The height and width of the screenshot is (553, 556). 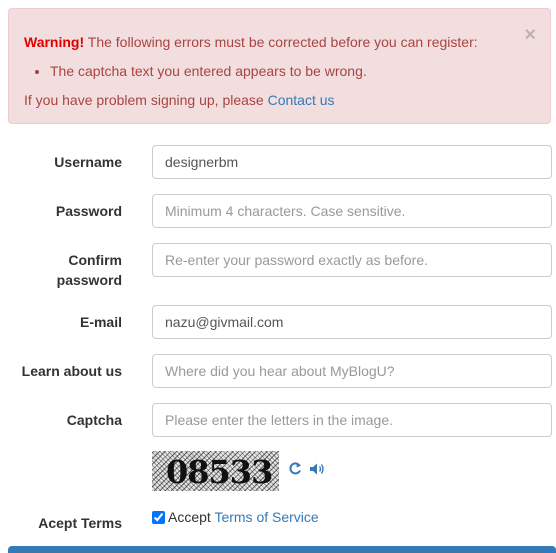 I want to click on email-label: E-mail, so click(x=100, y=322).